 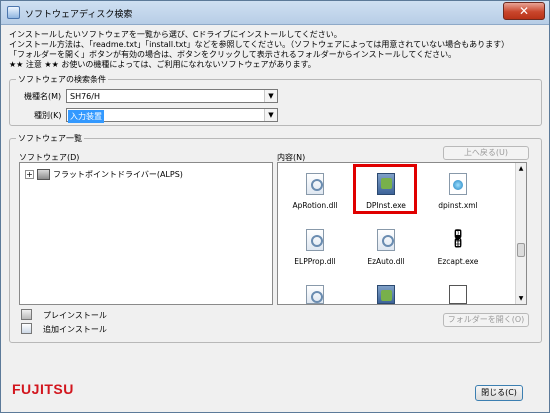 I want to click on expand-icon: +, so click(x=29, y=174).